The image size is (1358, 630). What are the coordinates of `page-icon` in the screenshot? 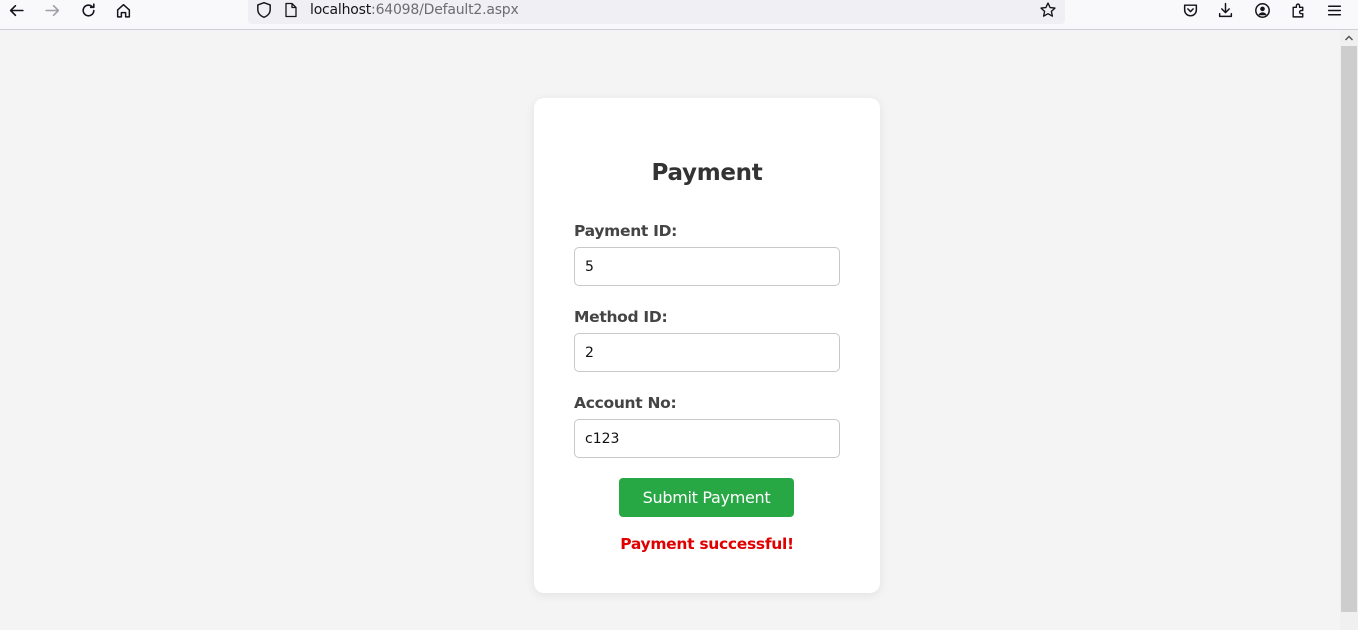 It's located at (291, 10).